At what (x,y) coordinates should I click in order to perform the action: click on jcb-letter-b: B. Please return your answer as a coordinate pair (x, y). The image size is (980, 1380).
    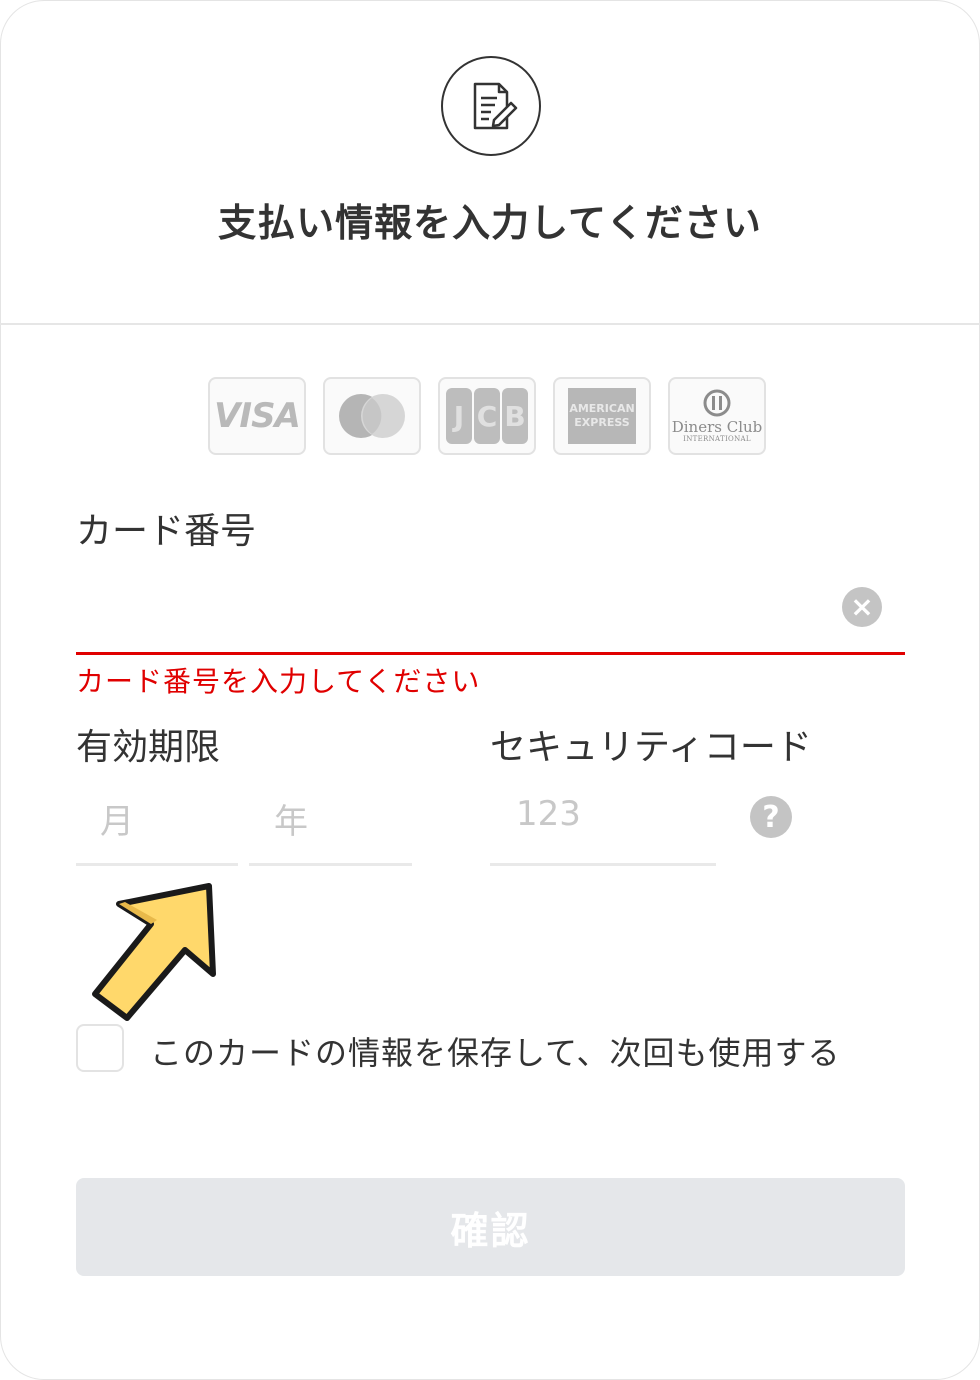
    Looking at the image, I should click on (515, 416).